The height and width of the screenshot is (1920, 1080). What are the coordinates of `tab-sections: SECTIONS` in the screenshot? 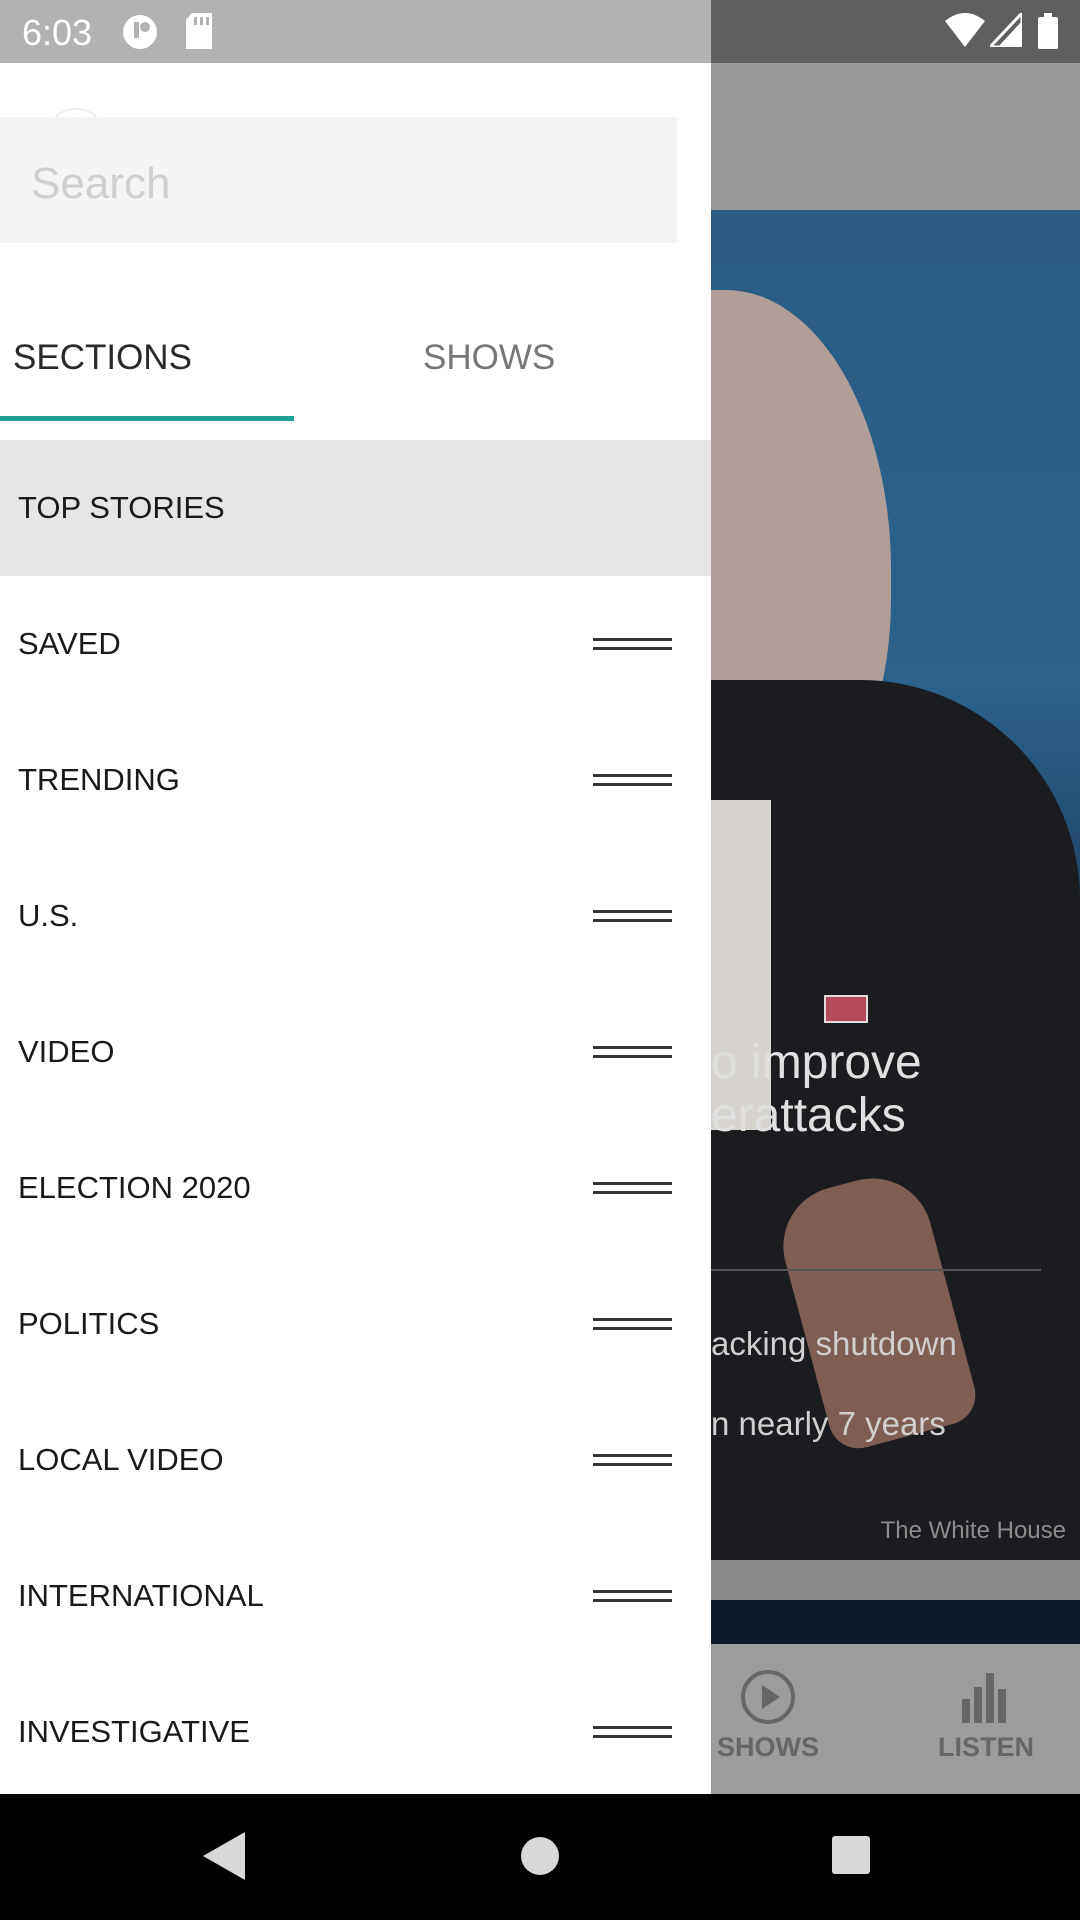 It's located at (102, 358).